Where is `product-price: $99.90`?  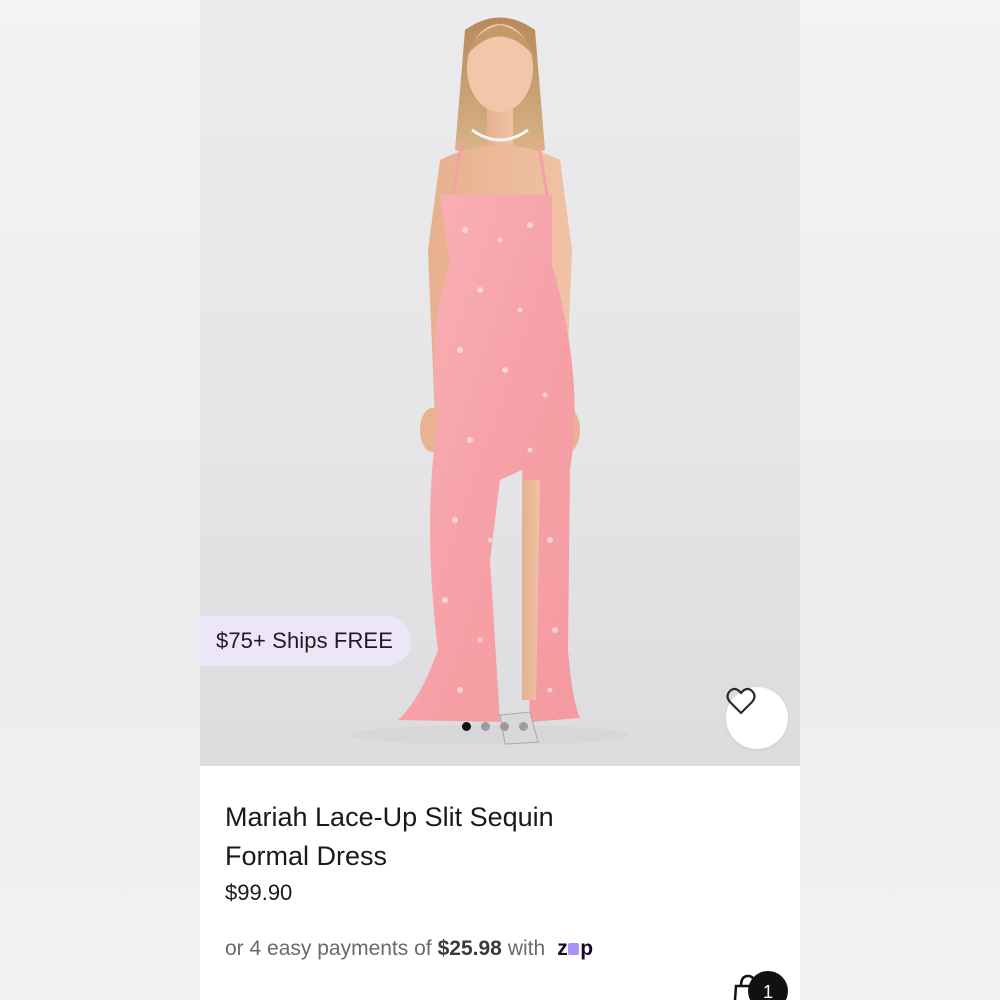
product-price: $99.90 is located at coordinates (259, 892).